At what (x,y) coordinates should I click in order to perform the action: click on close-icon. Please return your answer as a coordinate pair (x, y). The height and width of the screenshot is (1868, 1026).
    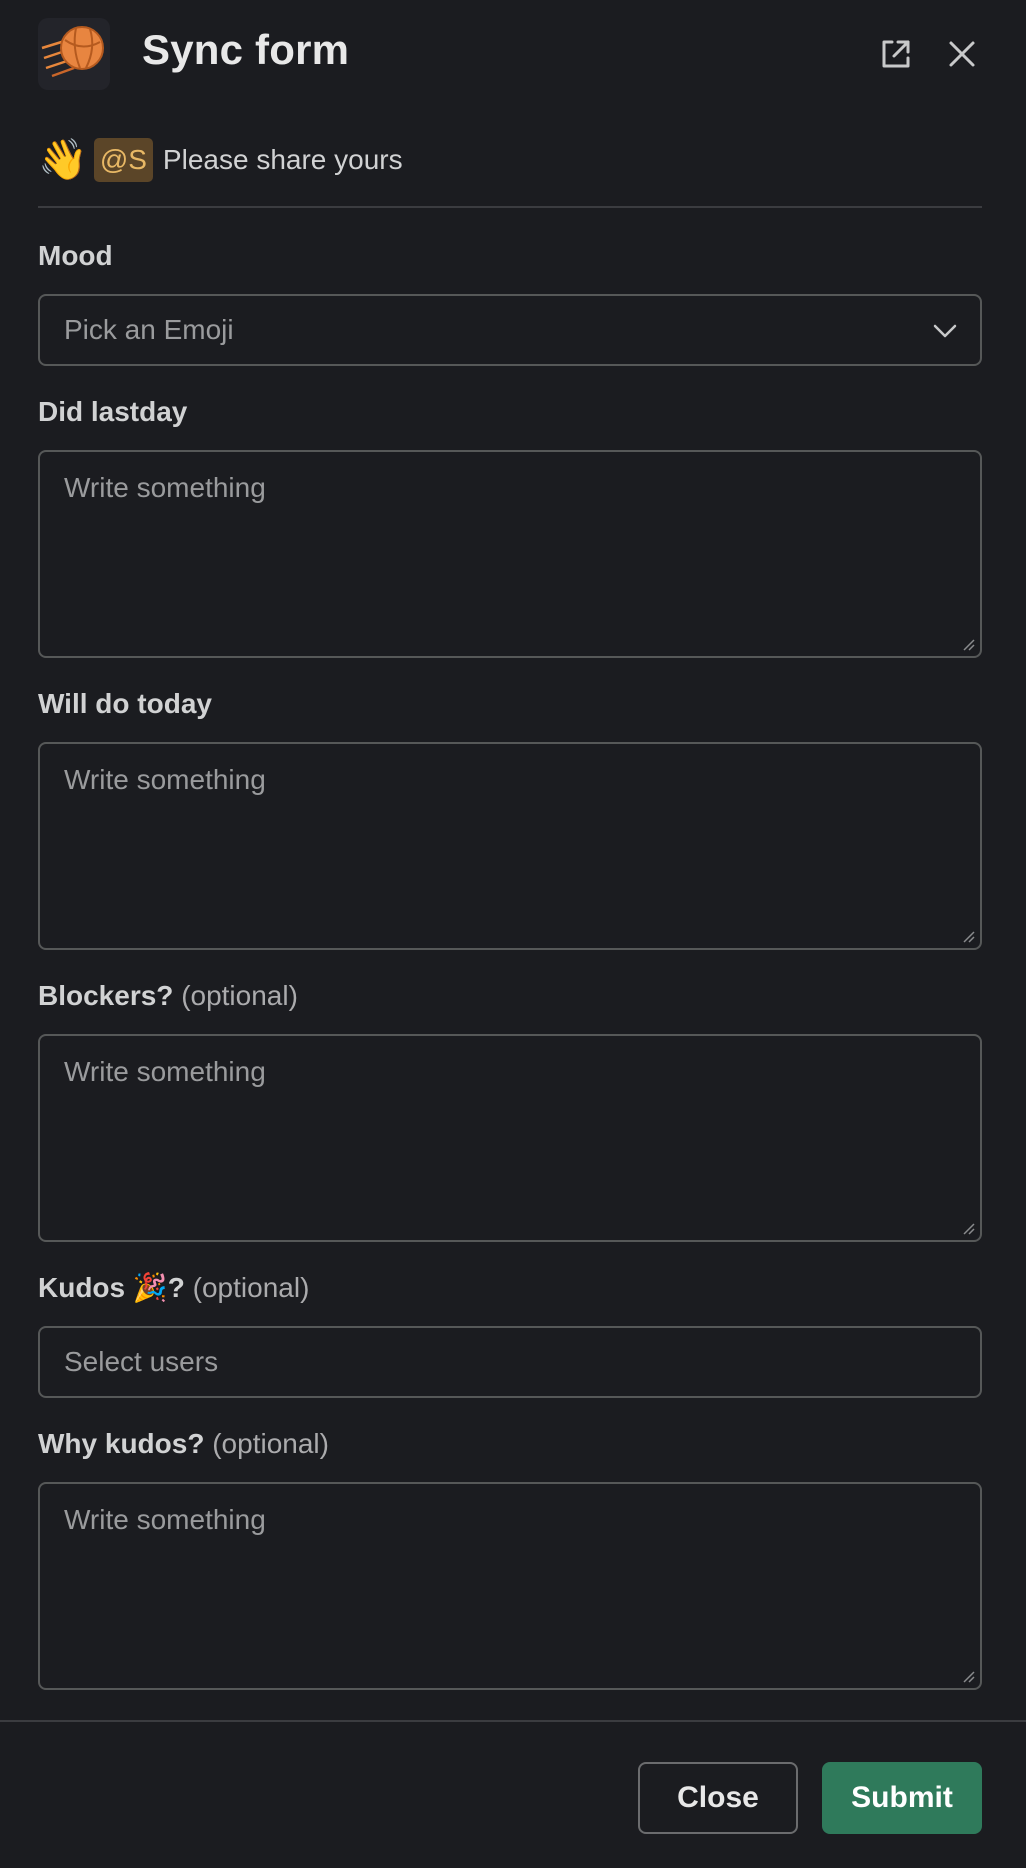
    Looking at the image, I should click on (962, 54).